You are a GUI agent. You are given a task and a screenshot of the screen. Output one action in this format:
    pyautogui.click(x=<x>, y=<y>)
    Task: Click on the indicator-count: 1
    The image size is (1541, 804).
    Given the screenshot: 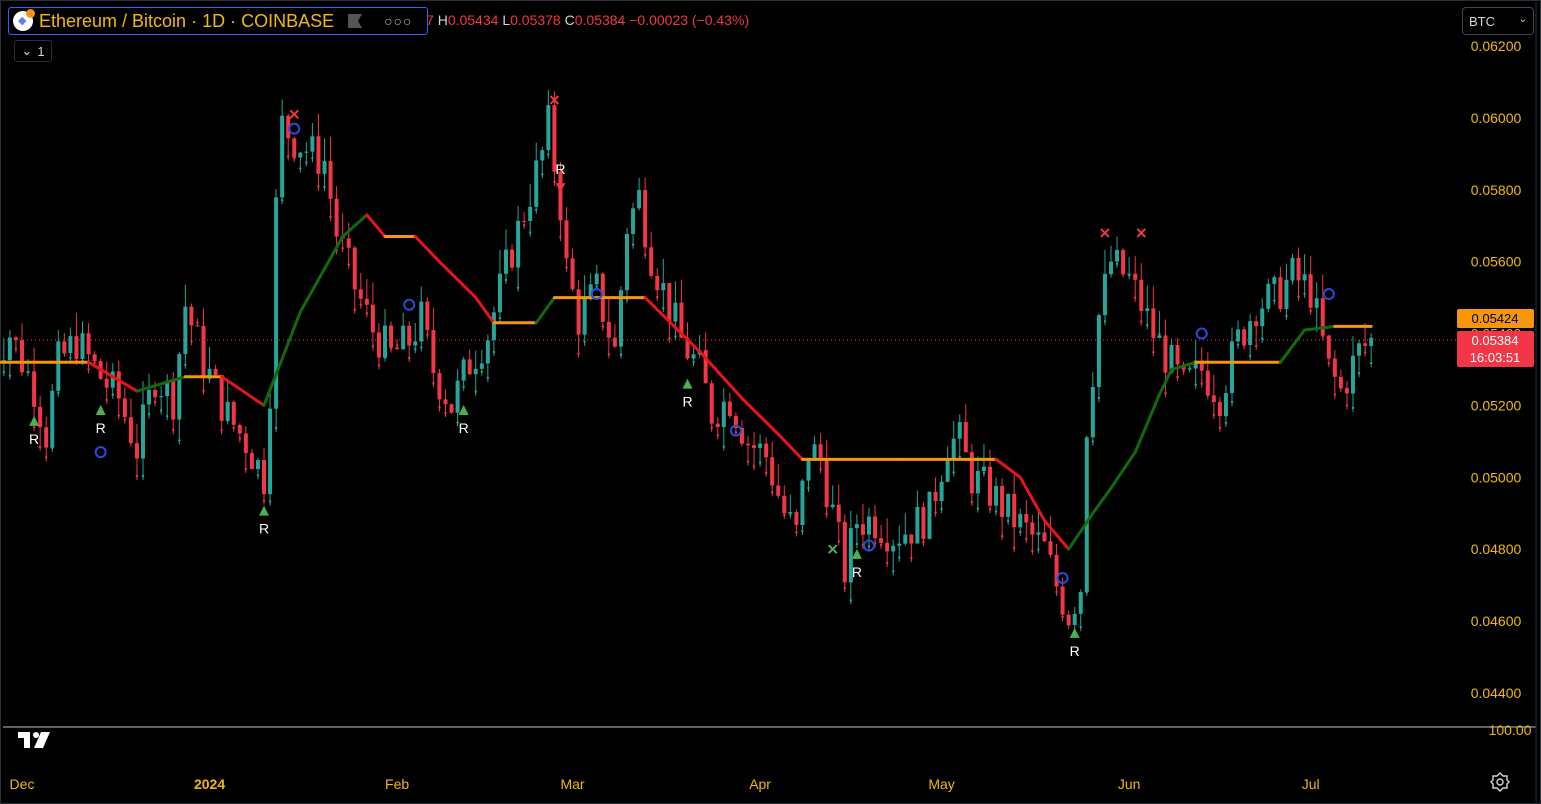 What is the action you would take?
    pyautogui.click(x=41, y=51)
    